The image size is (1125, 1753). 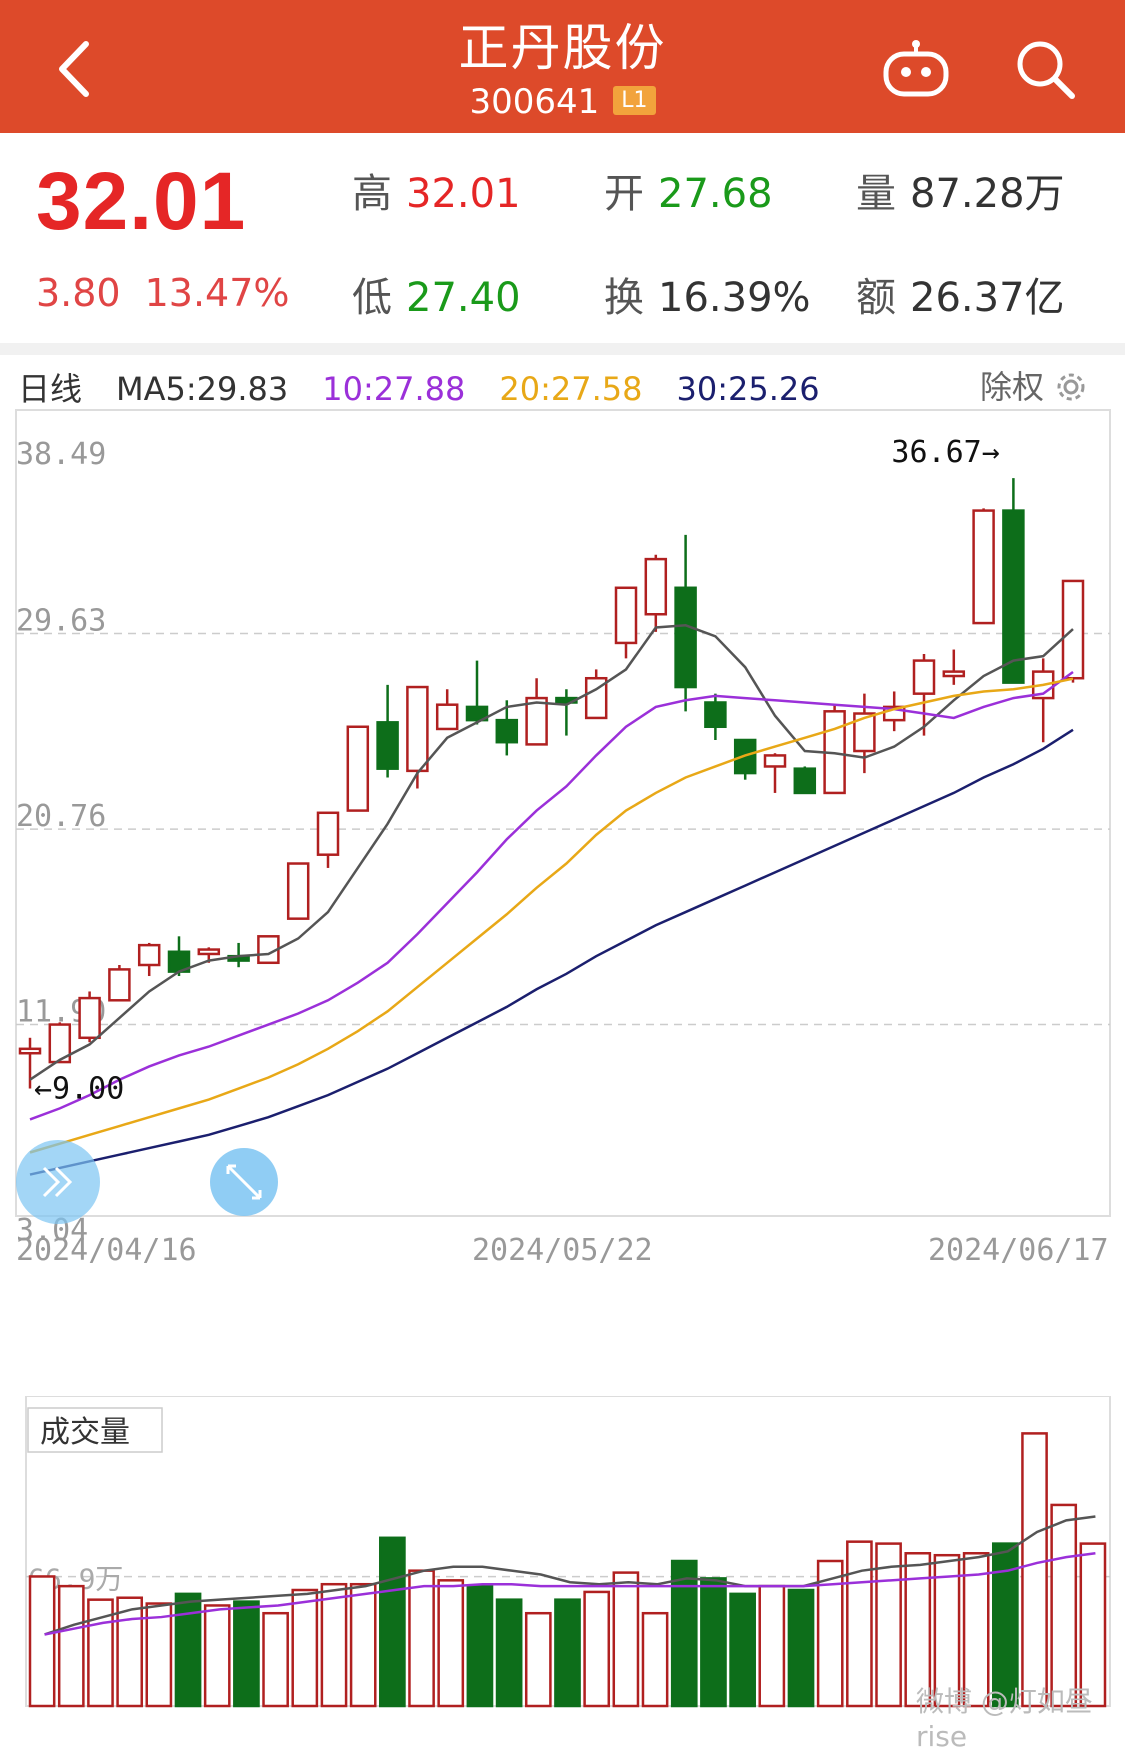 What do you see at coordinates (945, 452) in the screenshot?
I see `max-price-annotation: 36.67→` at bounding box center [945, 452].